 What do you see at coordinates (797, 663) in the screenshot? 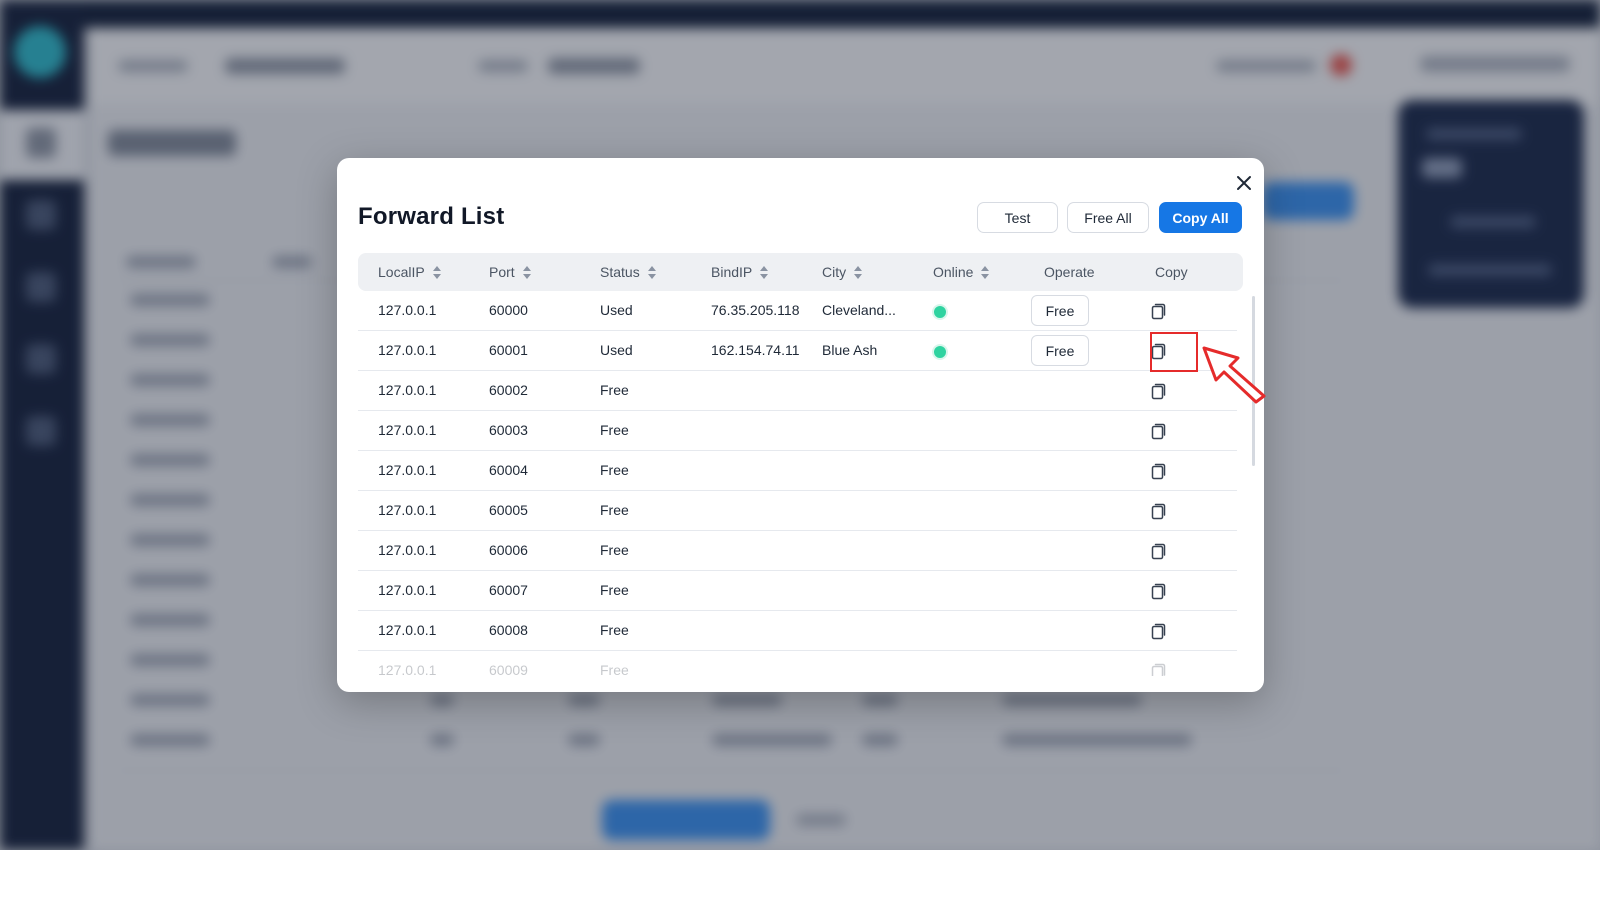
I see `table-row: 127.0.0.1 60009 Free` at bounding box center [797, 663].